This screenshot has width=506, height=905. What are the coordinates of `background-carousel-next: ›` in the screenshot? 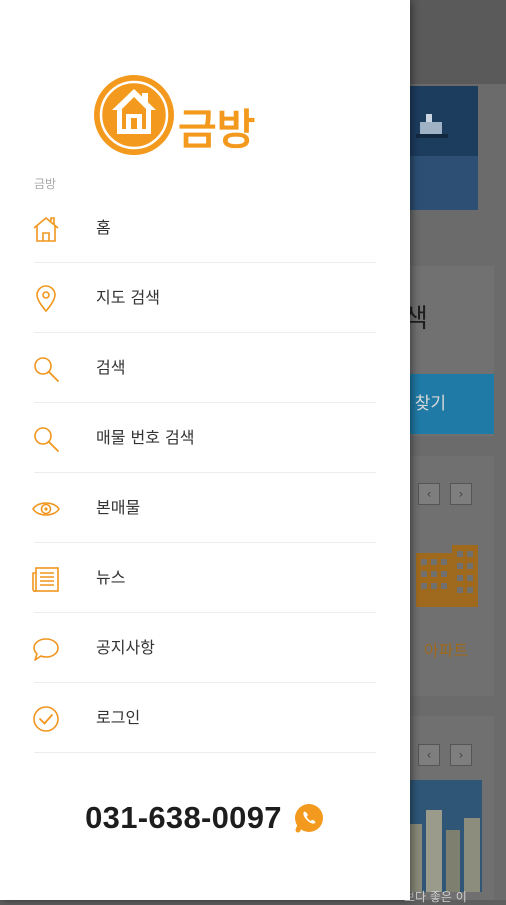 It's located at (461, 494).